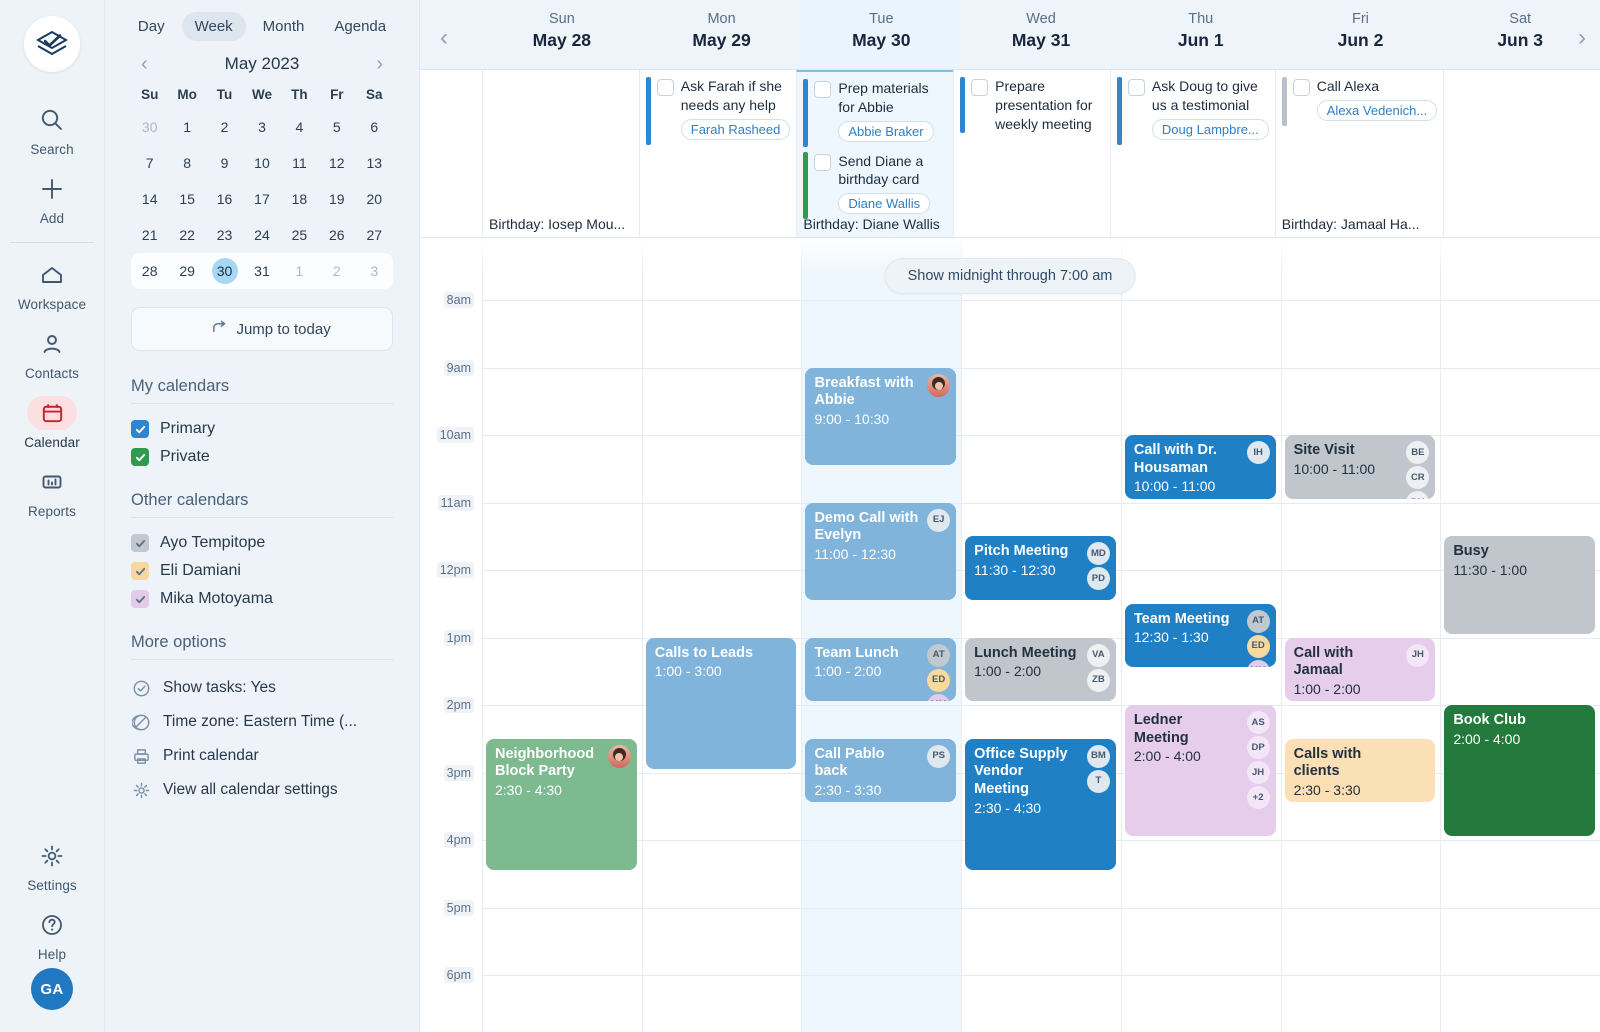 The image size is (1600, 1032). I want to click on calendar-event: Call with Dr. Housaman 10:00 - 11:00 IH, so click(1200, 467).